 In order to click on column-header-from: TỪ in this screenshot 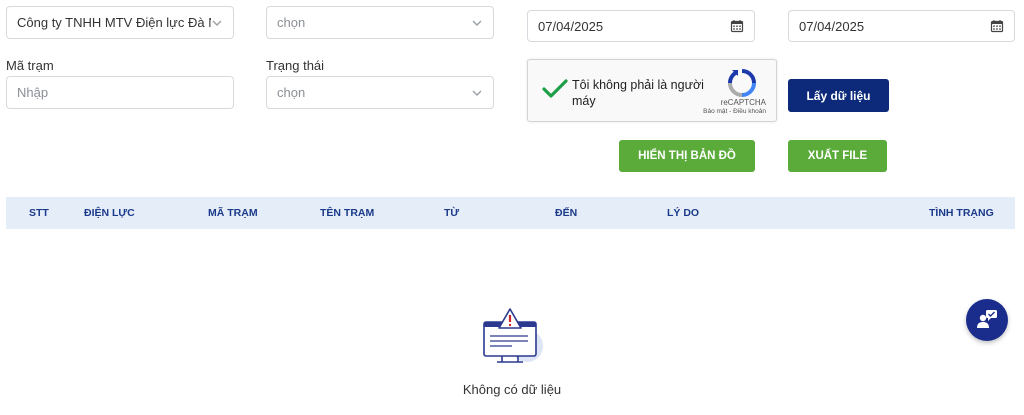, I will do `click(452, 213)`.